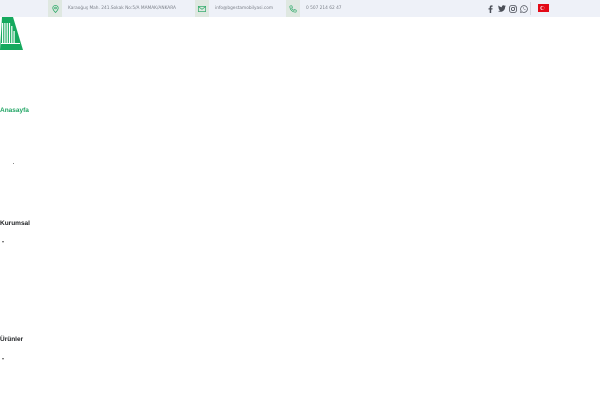  Describe the element at coordinates (11, 34) in the screenshot. I see `logo` at that location.